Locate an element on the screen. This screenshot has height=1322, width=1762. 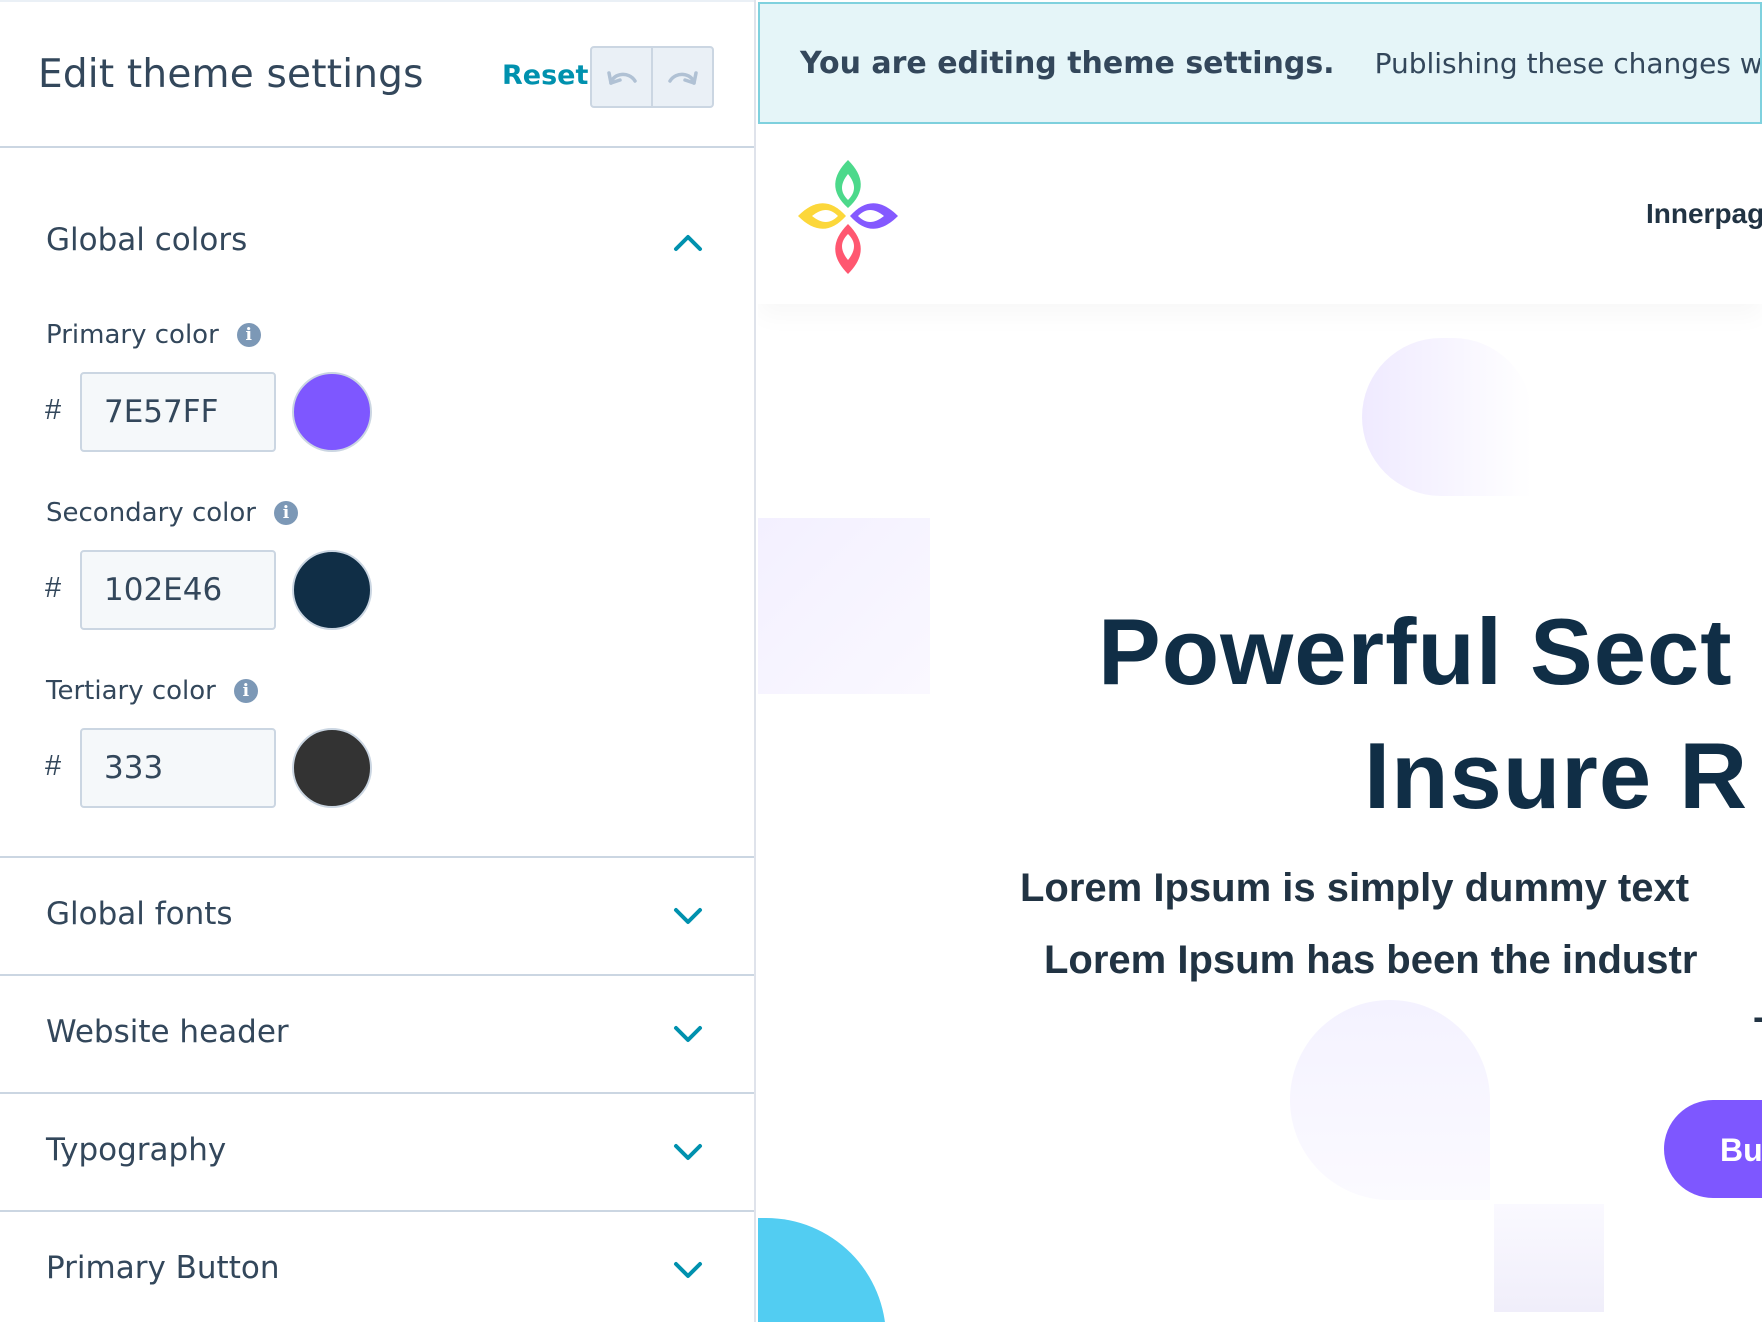
undo-redo-group is located at coordinates (652, 77).